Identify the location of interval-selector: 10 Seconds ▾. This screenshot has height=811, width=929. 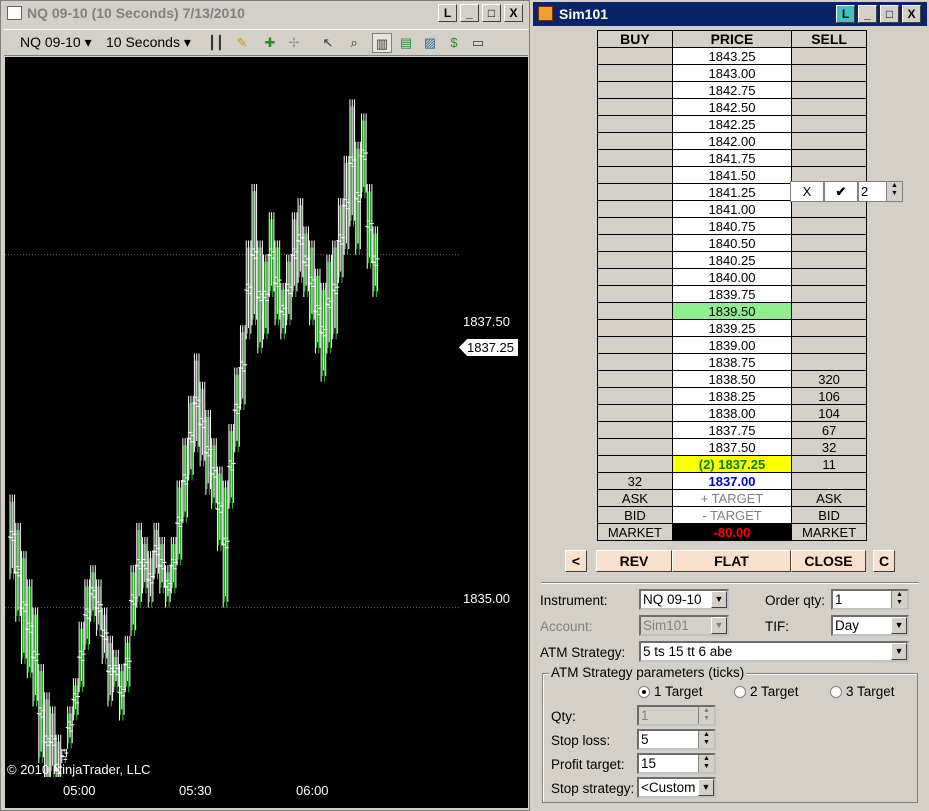
(148, 42).